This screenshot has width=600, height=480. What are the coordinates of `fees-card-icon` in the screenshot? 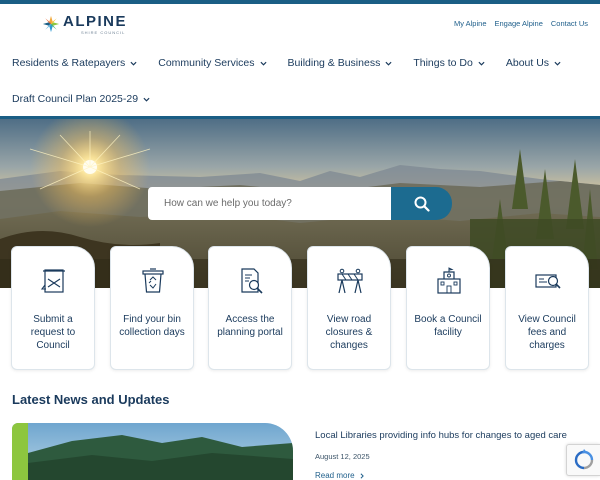 It's located at (548, 281).